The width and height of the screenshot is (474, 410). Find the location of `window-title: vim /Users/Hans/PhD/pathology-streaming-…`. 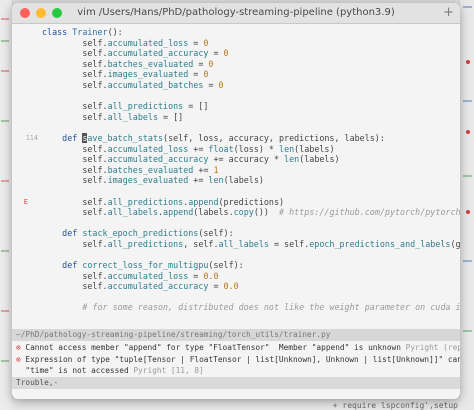

window-title: vim /Users/Hans/PhD/pathology-streaming-… is located at coordinates (236, 12).